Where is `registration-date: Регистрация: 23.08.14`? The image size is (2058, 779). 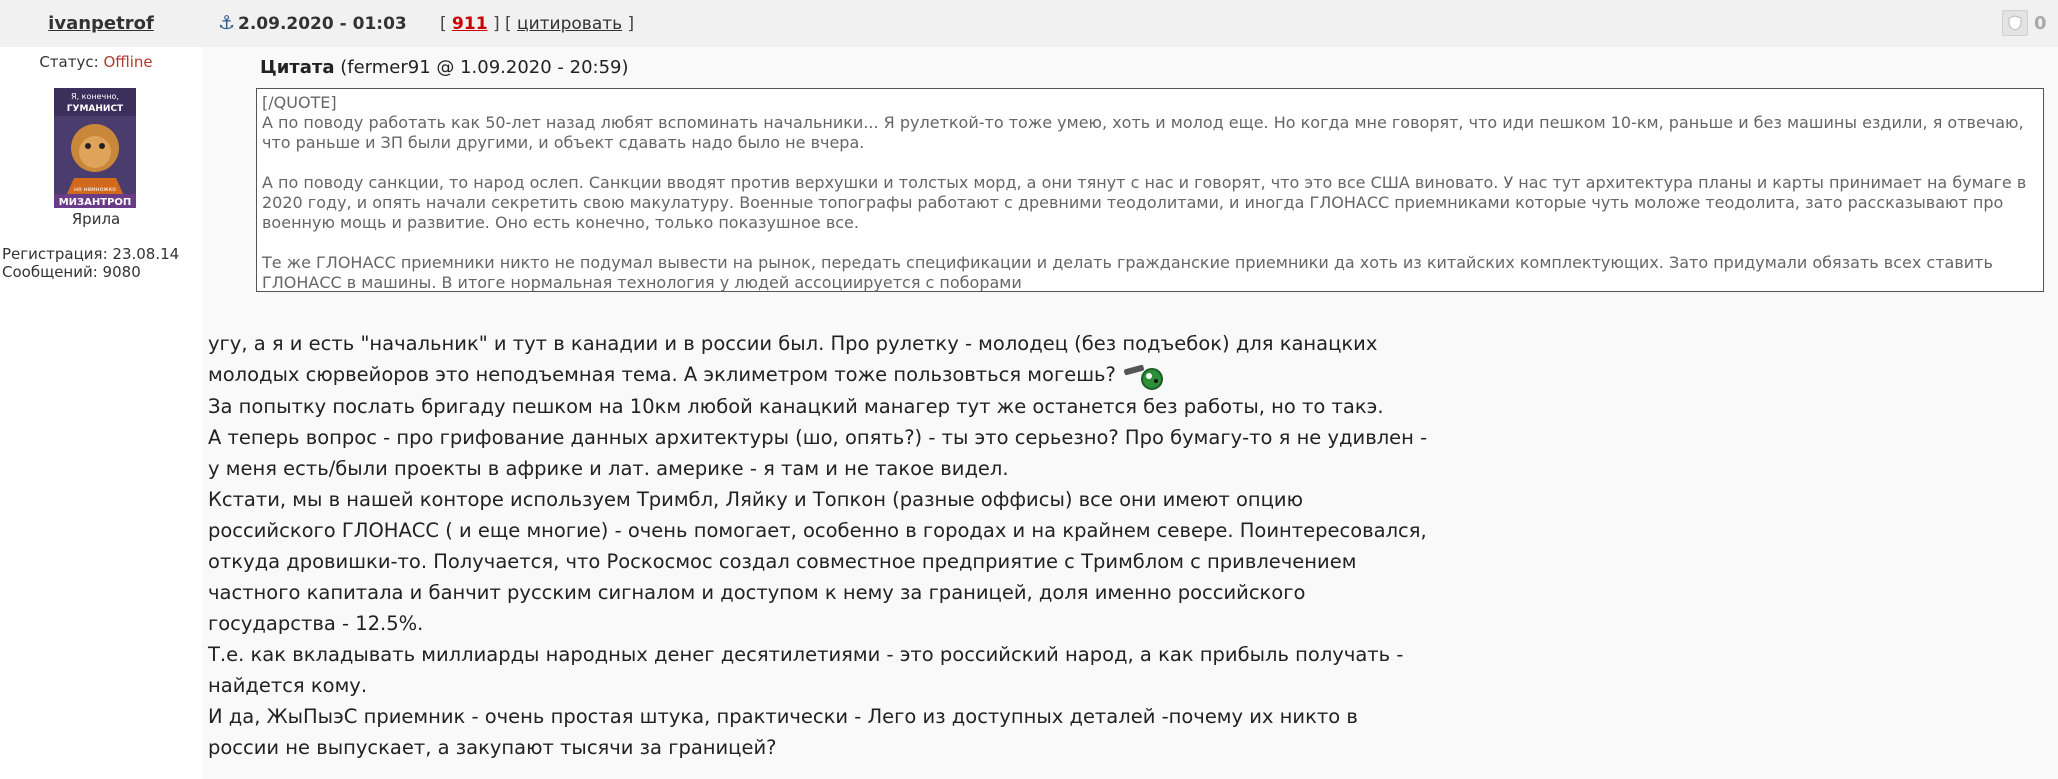 registration-date: Регистрация: 23.08.14 is located at coordinates (91, 254).